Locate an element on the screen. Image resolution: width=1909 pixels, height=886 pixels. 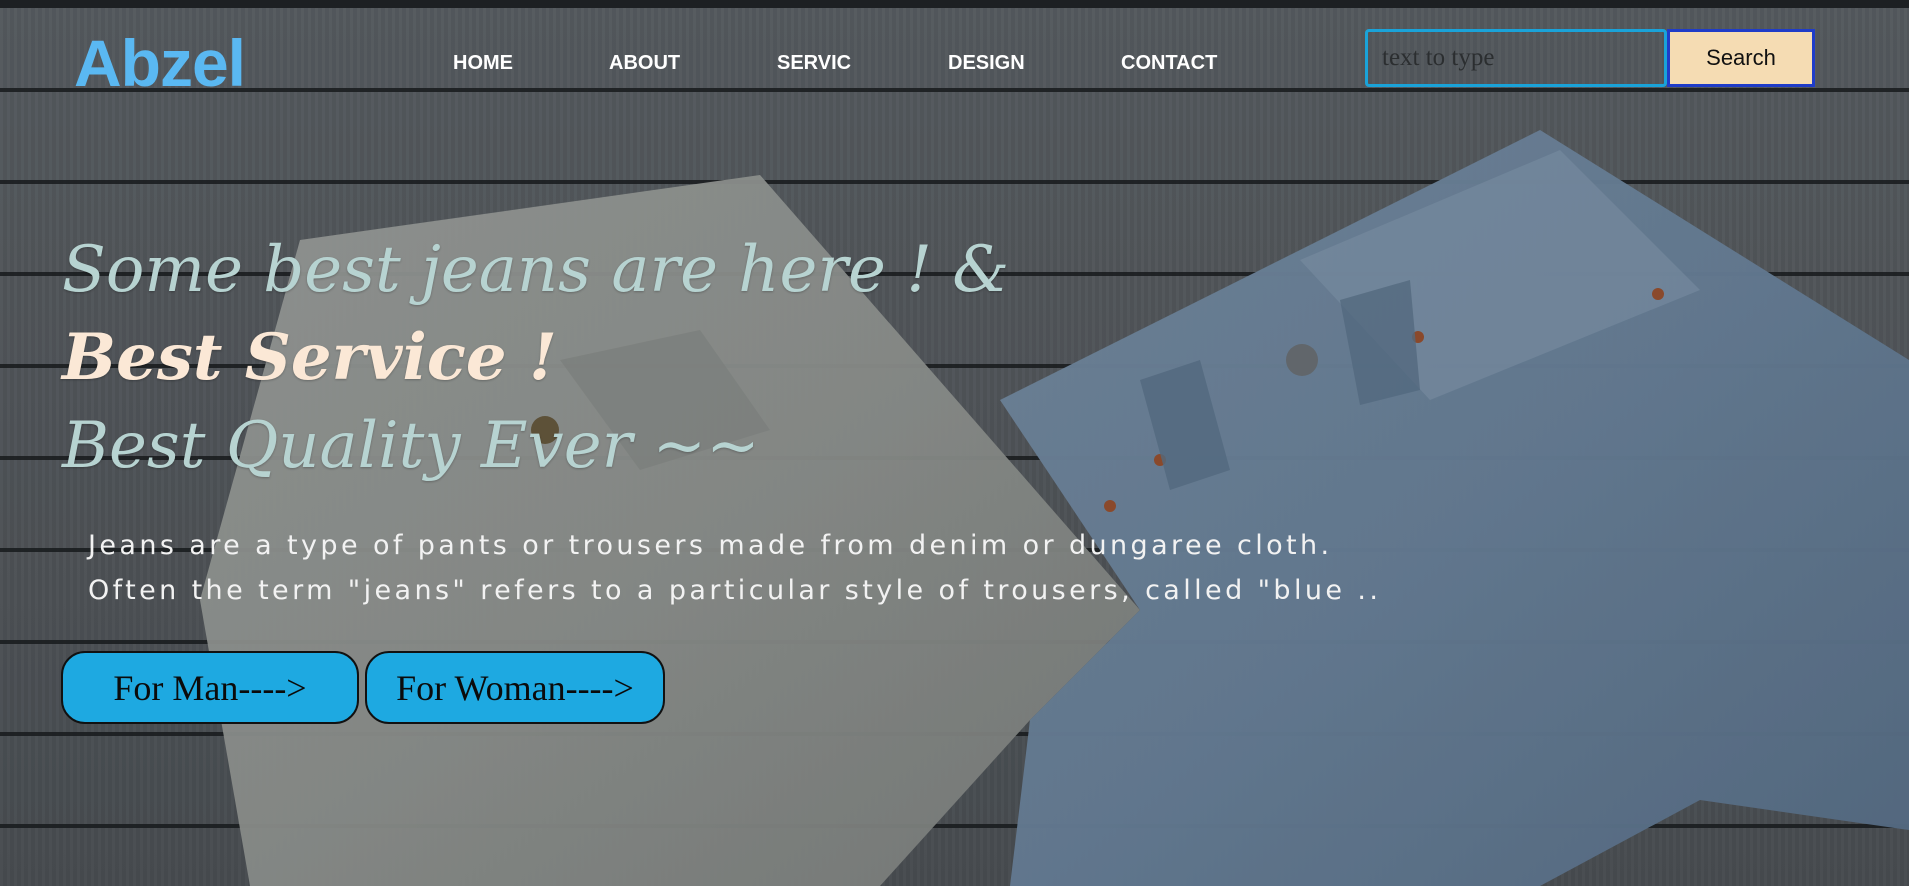
for-woman-button: For Woman----> is located at coordinates (515, 687).